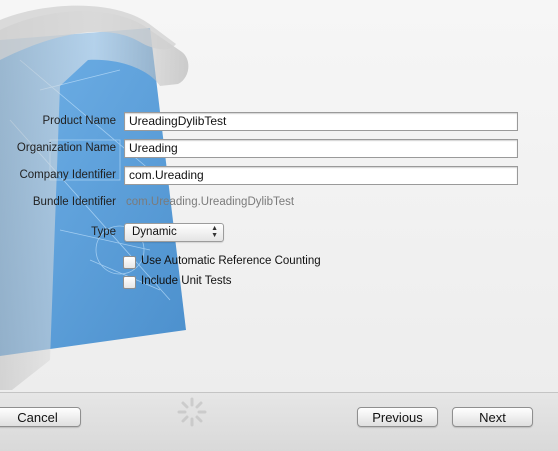 The width and height of the screenshot is (558, 451). Describe the element at coordinates (192, 412) in the screenshot. I see `spinner-icon` at that location.